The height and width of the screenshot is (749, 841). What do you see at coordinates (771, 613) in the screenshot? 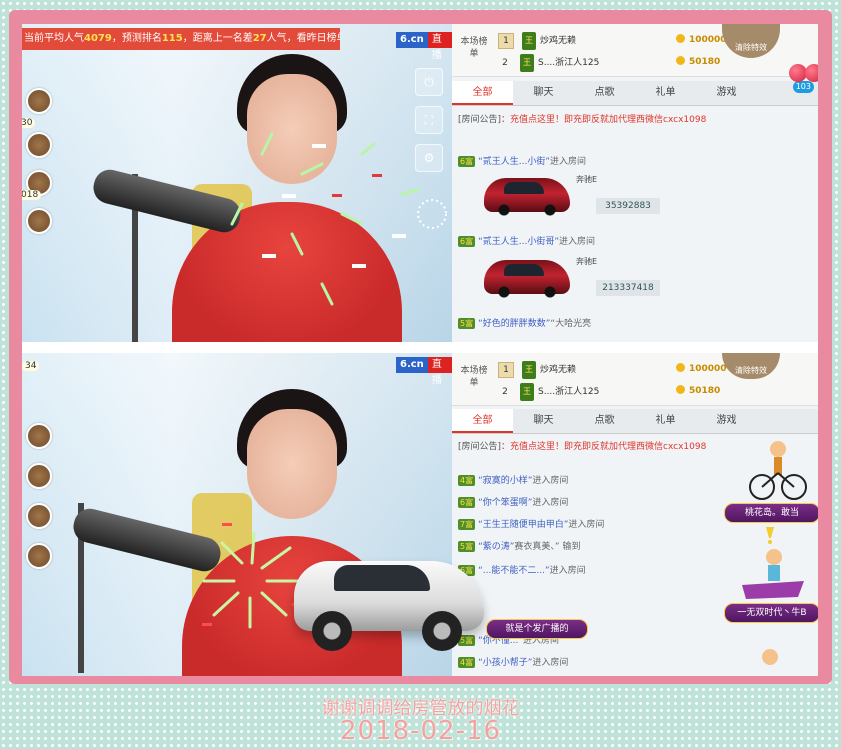
I see `gift-effect-label: 一无双时代丶牛B` at bounding box center [771, 613].